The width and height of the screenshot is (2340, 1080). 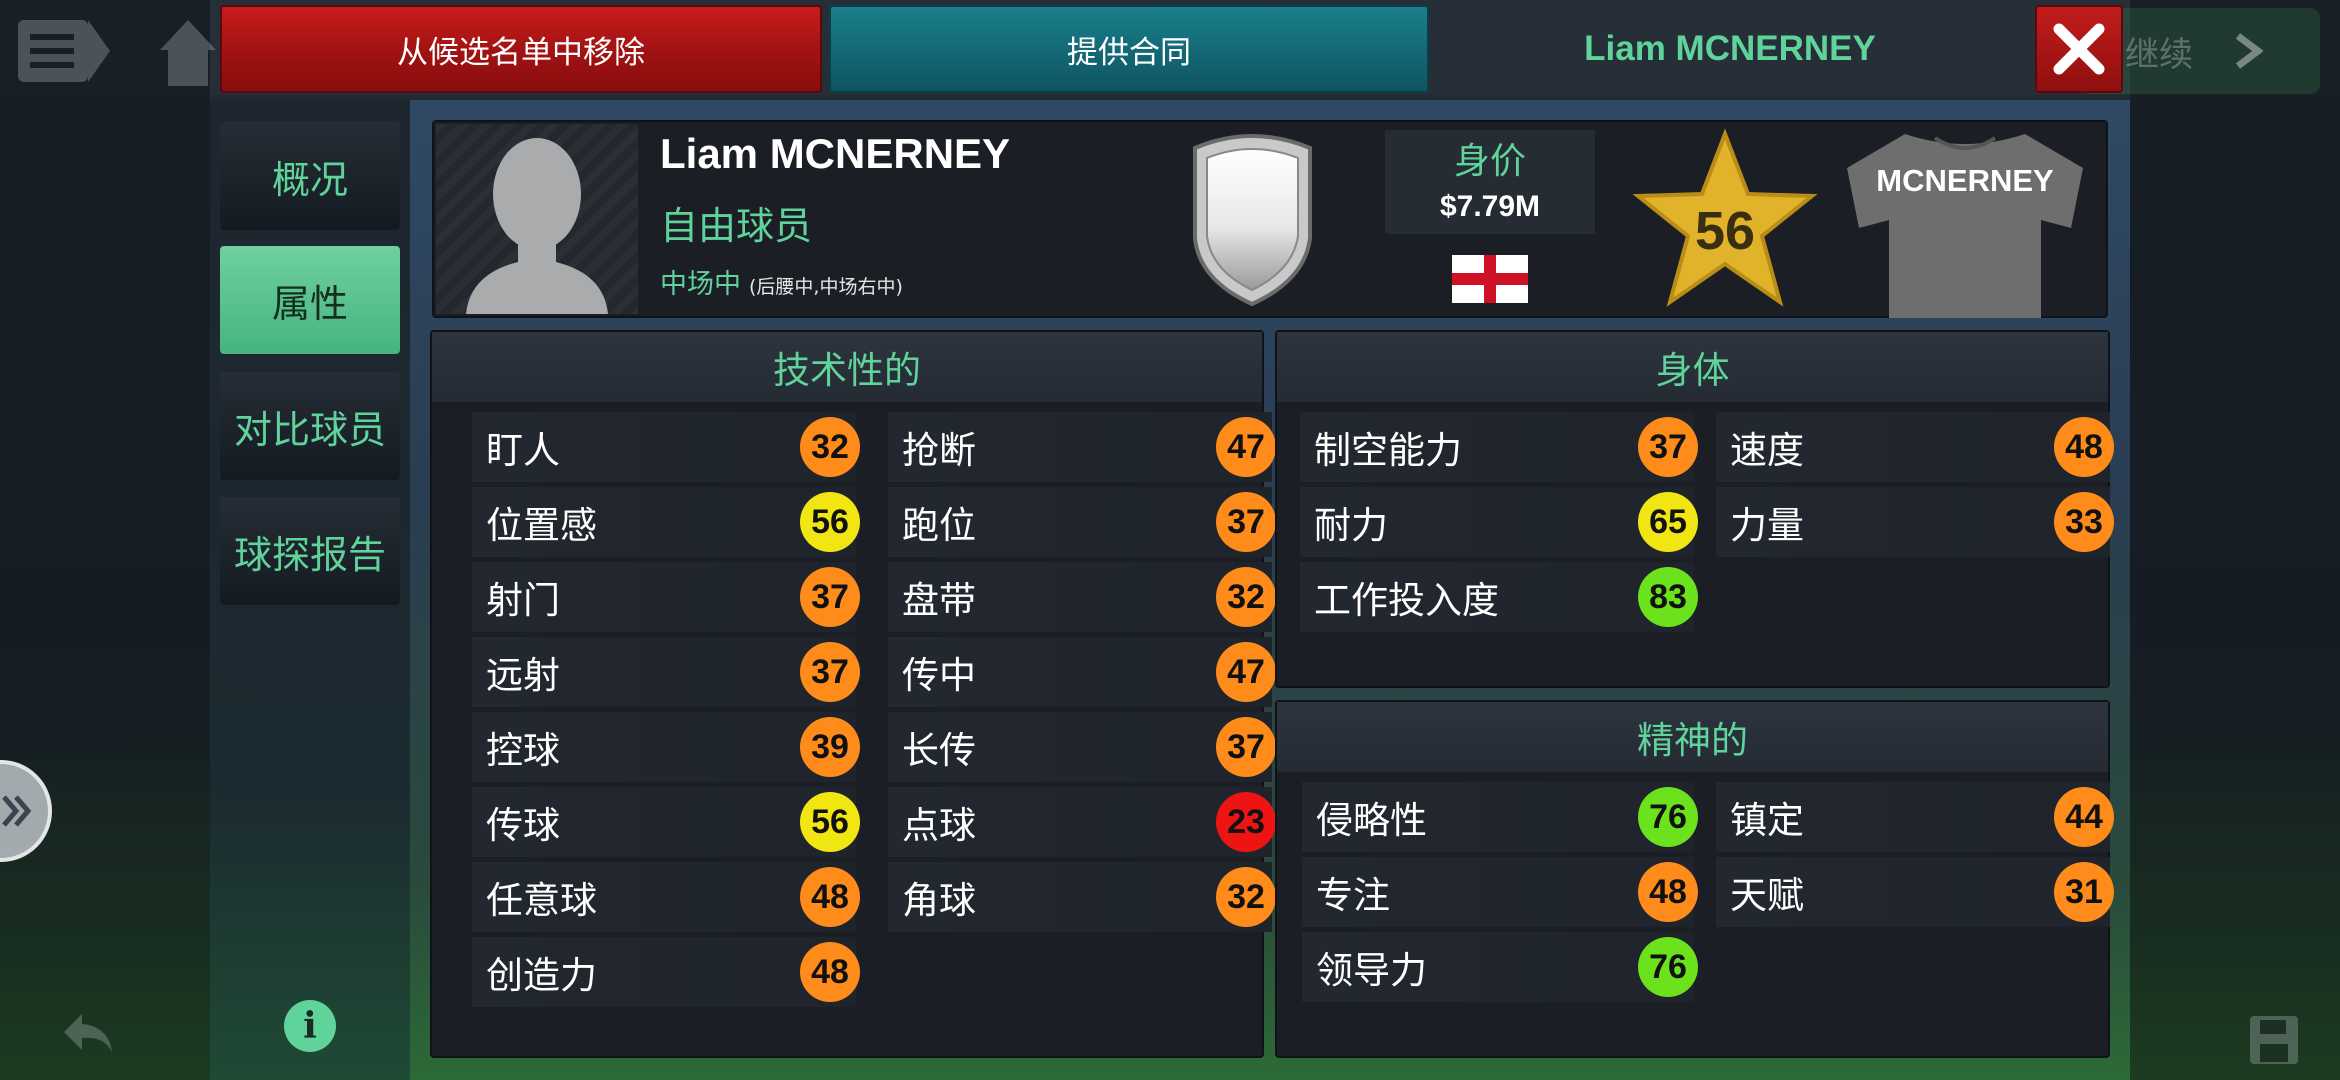 I want to click on attribute-label: 角球, so click(x=939, y=900).